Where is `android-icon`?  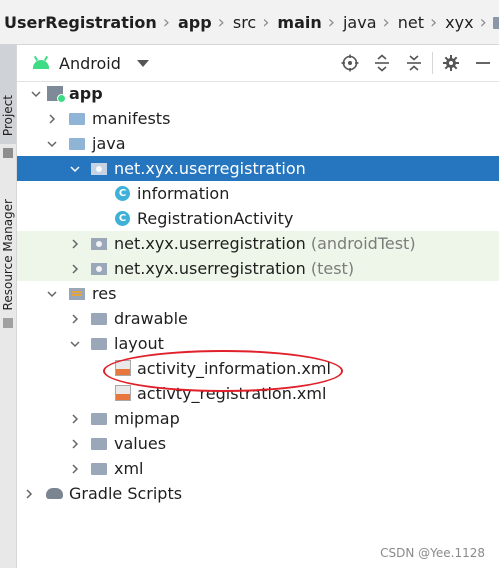 android-icon is located at coordinates (41, 62).